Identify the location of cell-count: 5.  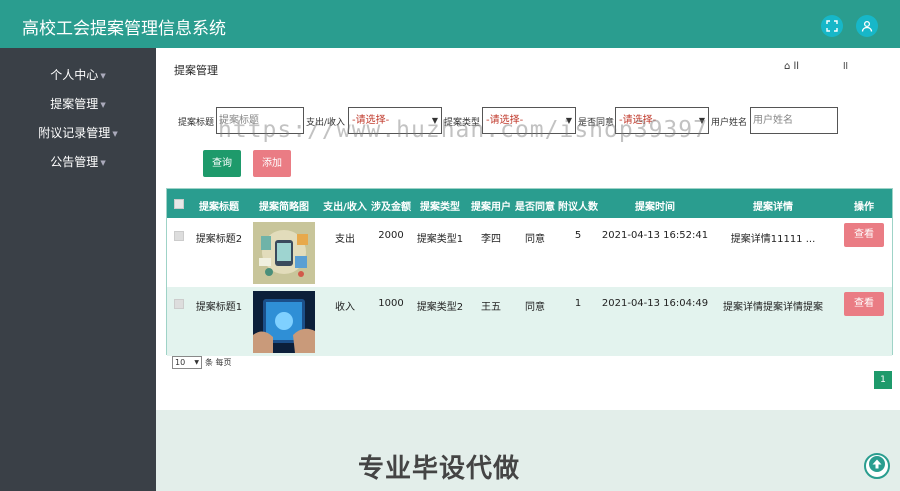
(578, 235).